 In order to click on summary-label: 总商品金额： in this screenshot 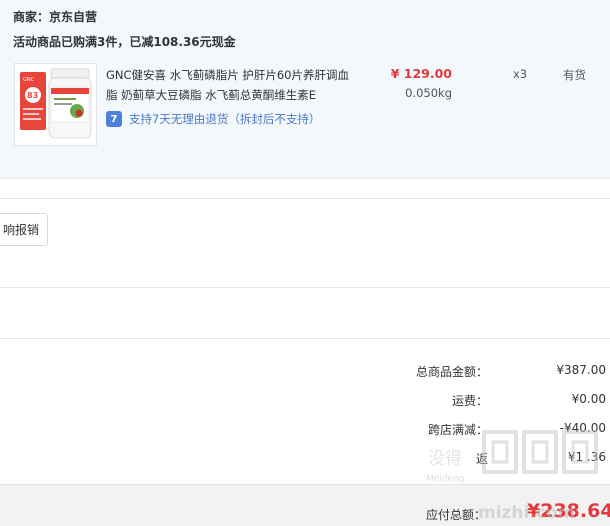, I will do `click(451, 372)`.